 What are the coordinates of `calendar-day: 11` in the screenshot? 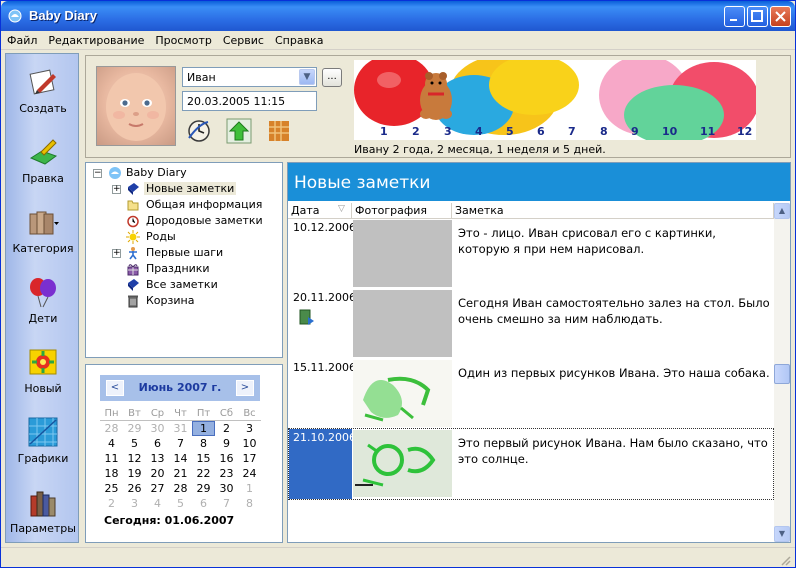 It's located at (111, 458).